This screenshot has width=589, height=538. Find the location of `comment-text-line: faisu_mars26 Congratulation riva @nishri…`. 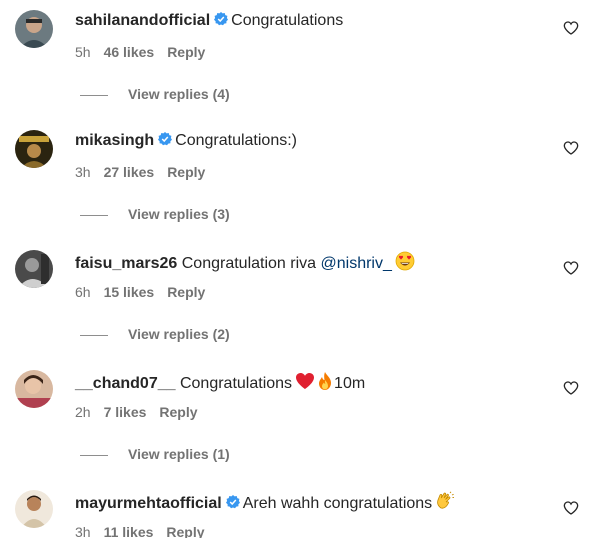

comment-text-line: faisu_mars26 Congratulation riva @nishri… is located at coordinates (245, 262).